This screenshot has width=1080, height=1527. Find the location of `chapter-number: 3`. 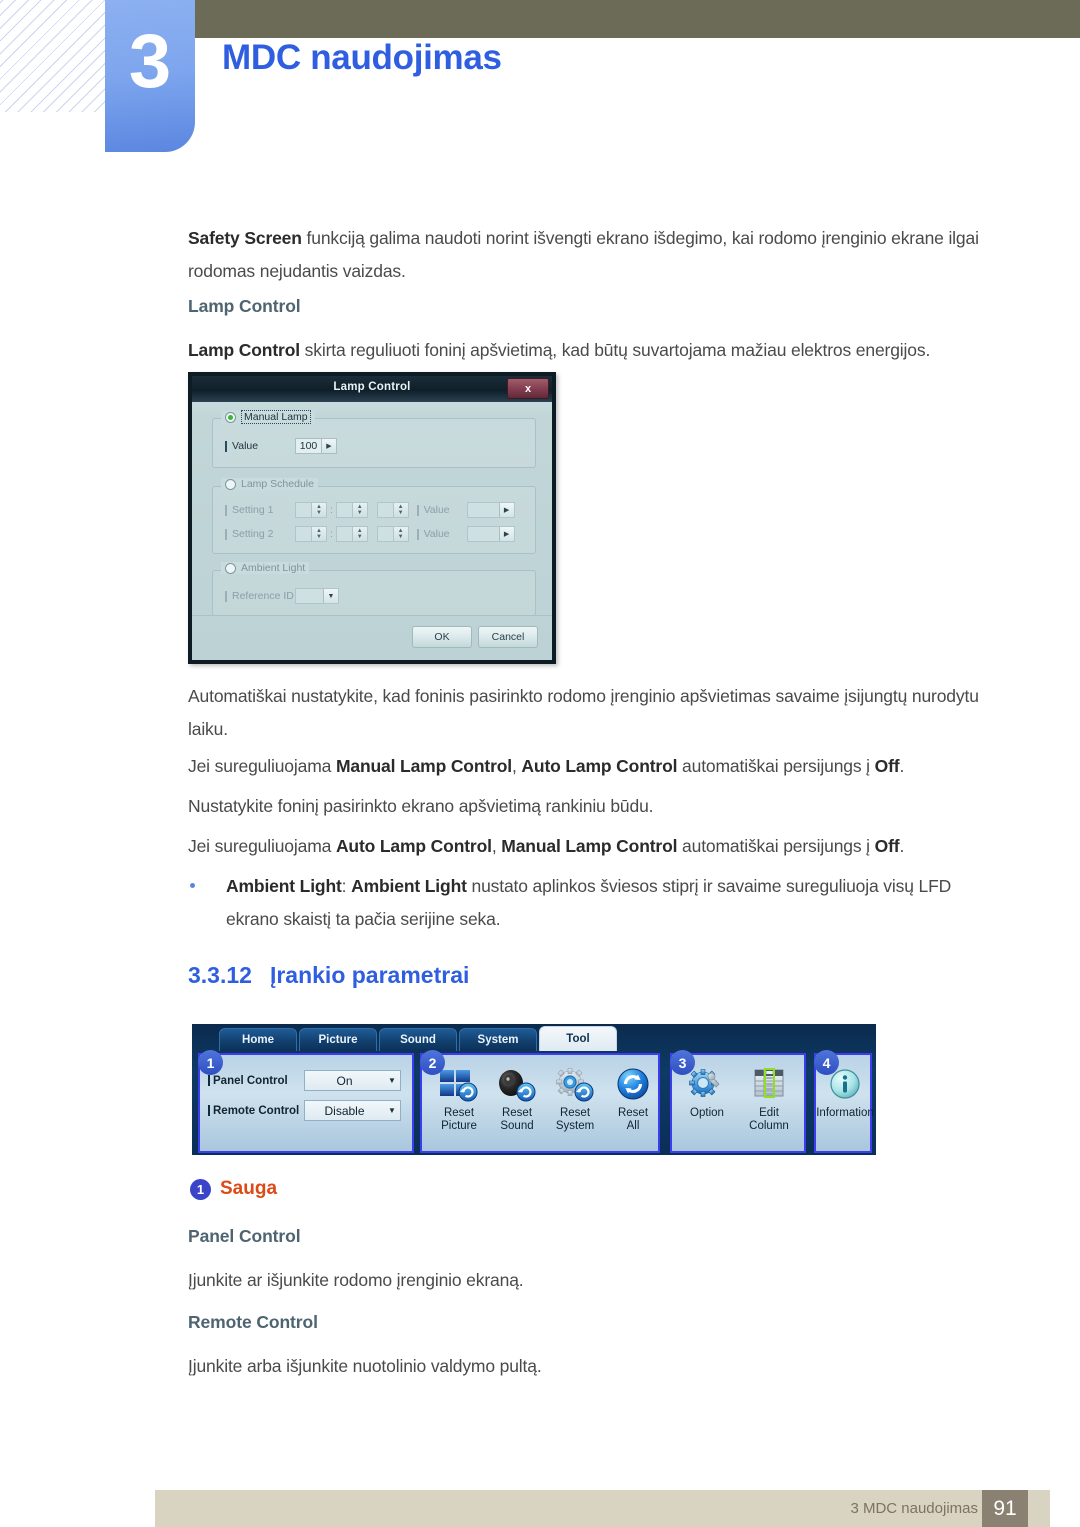

chapter-number: 3 is located at coordinates (150, 61).